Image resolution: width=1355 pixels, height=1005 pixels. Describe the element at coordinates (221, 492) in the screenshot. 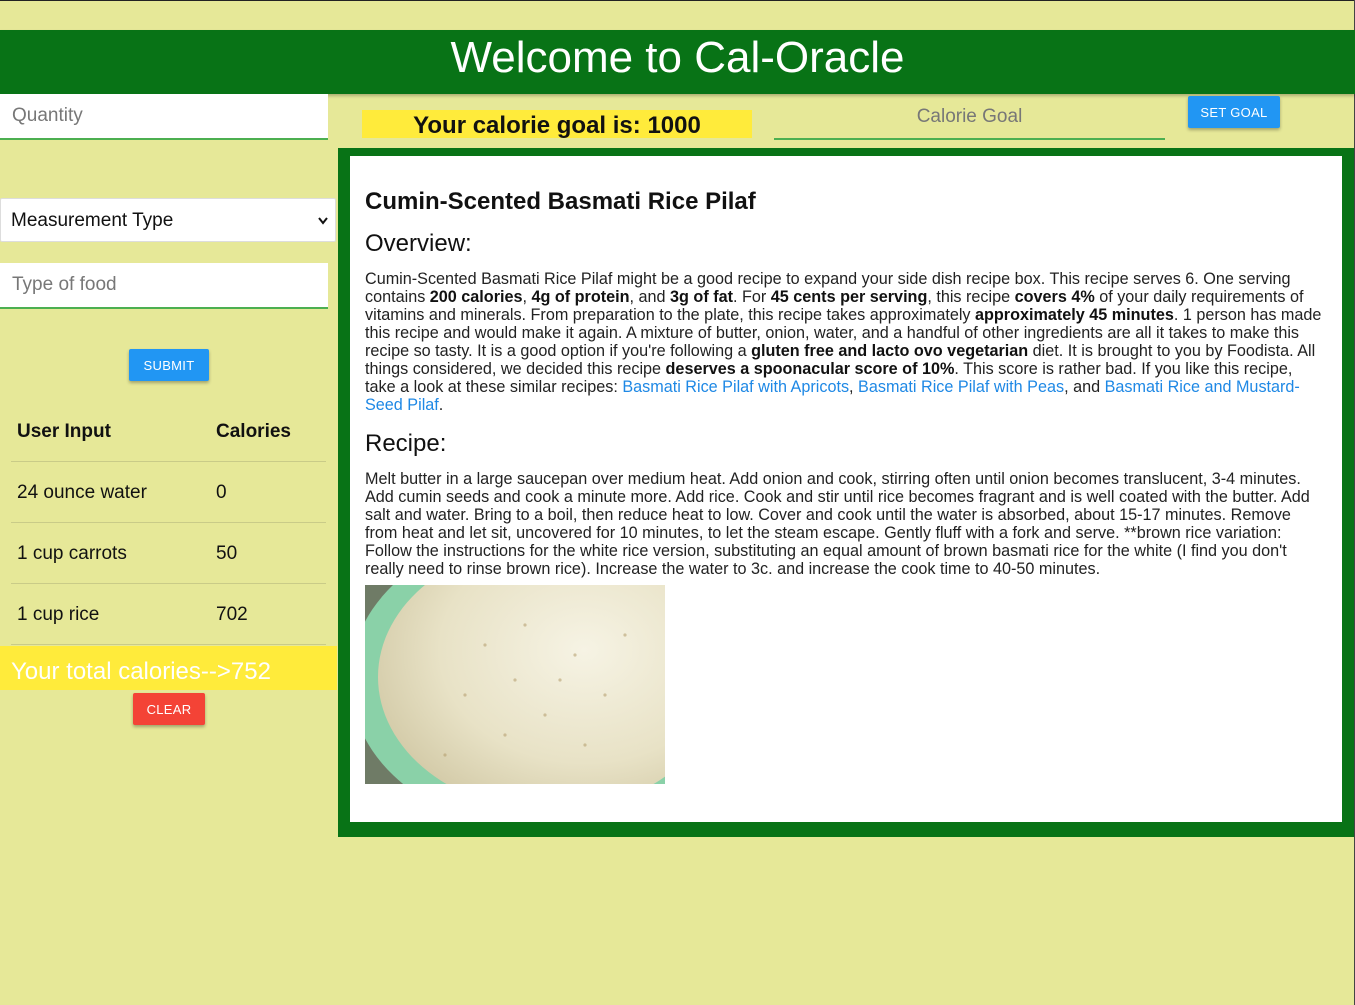

I see `row-calories: 0` at that location.